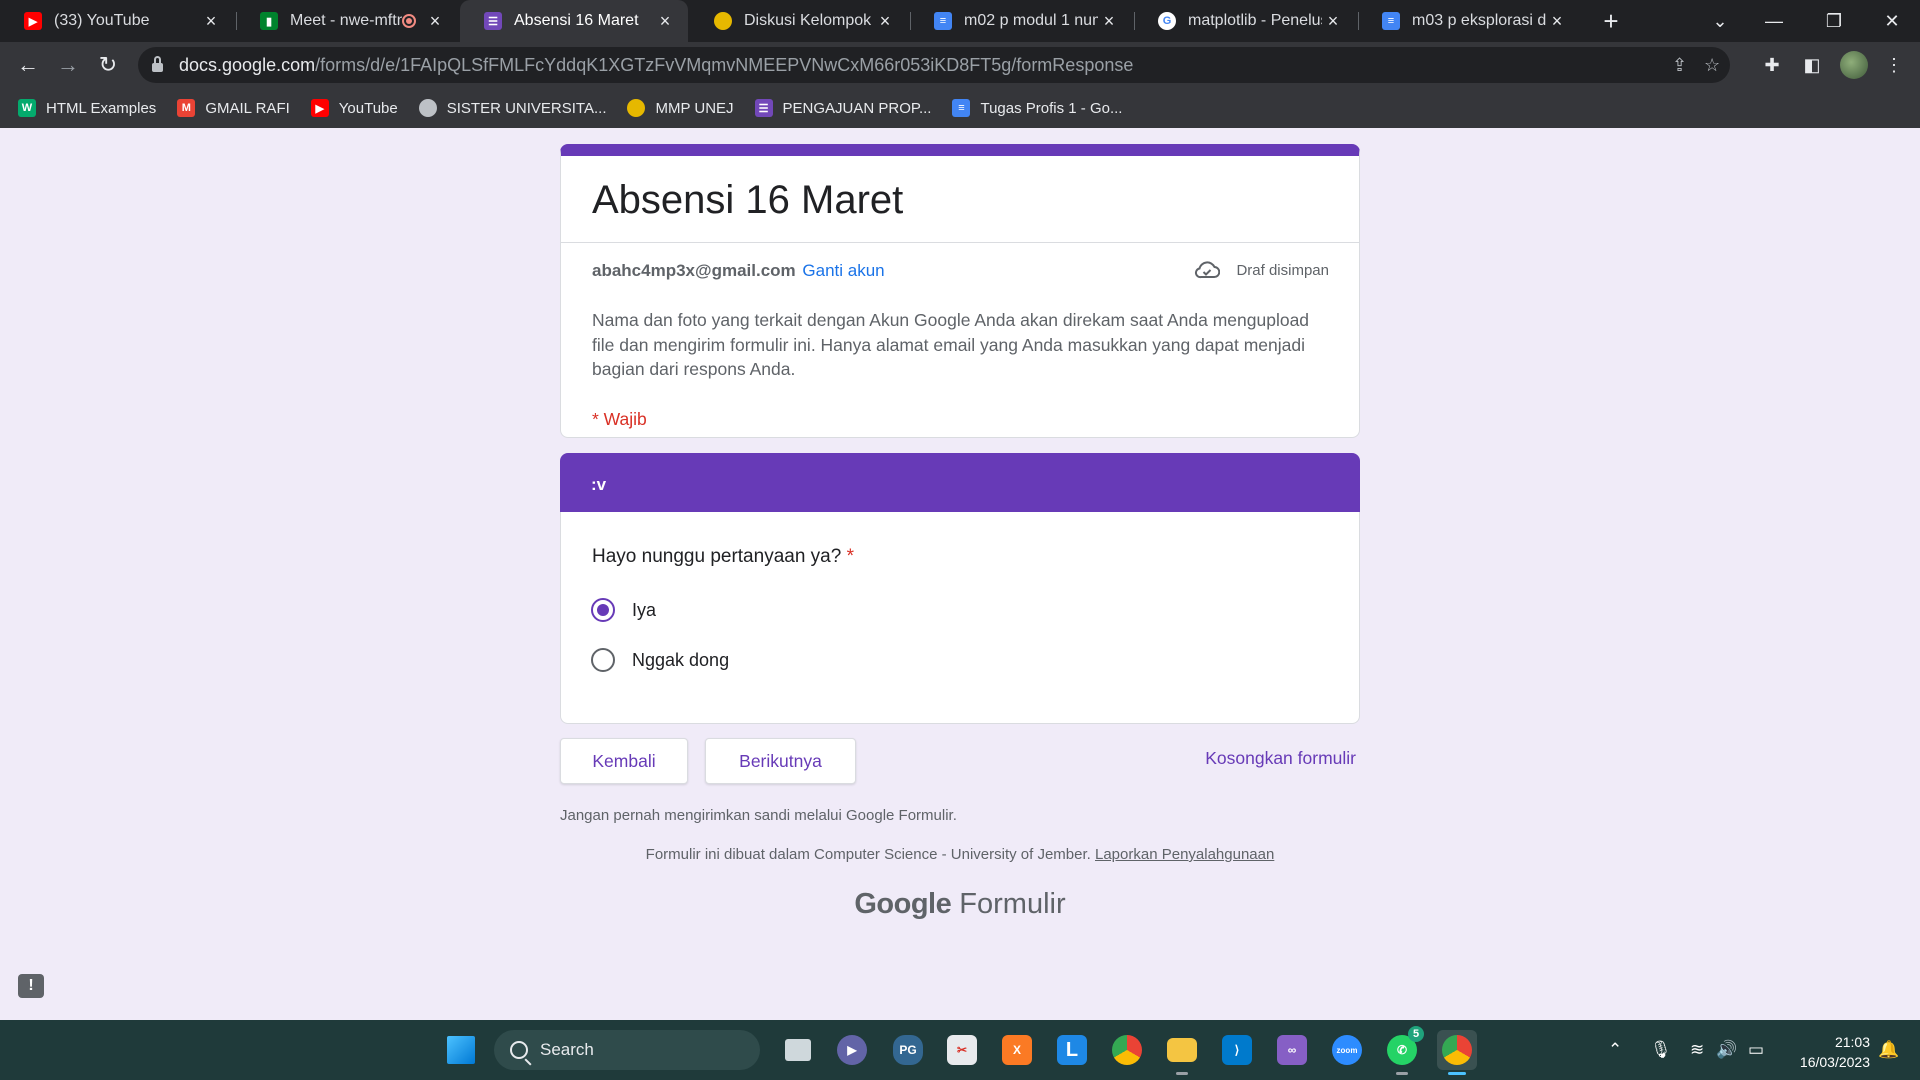 The image size is (1920, 1080). Describe the element at coordinates (1012, 904) in the screenshot. I see `brand-product: Formulir` at that location.